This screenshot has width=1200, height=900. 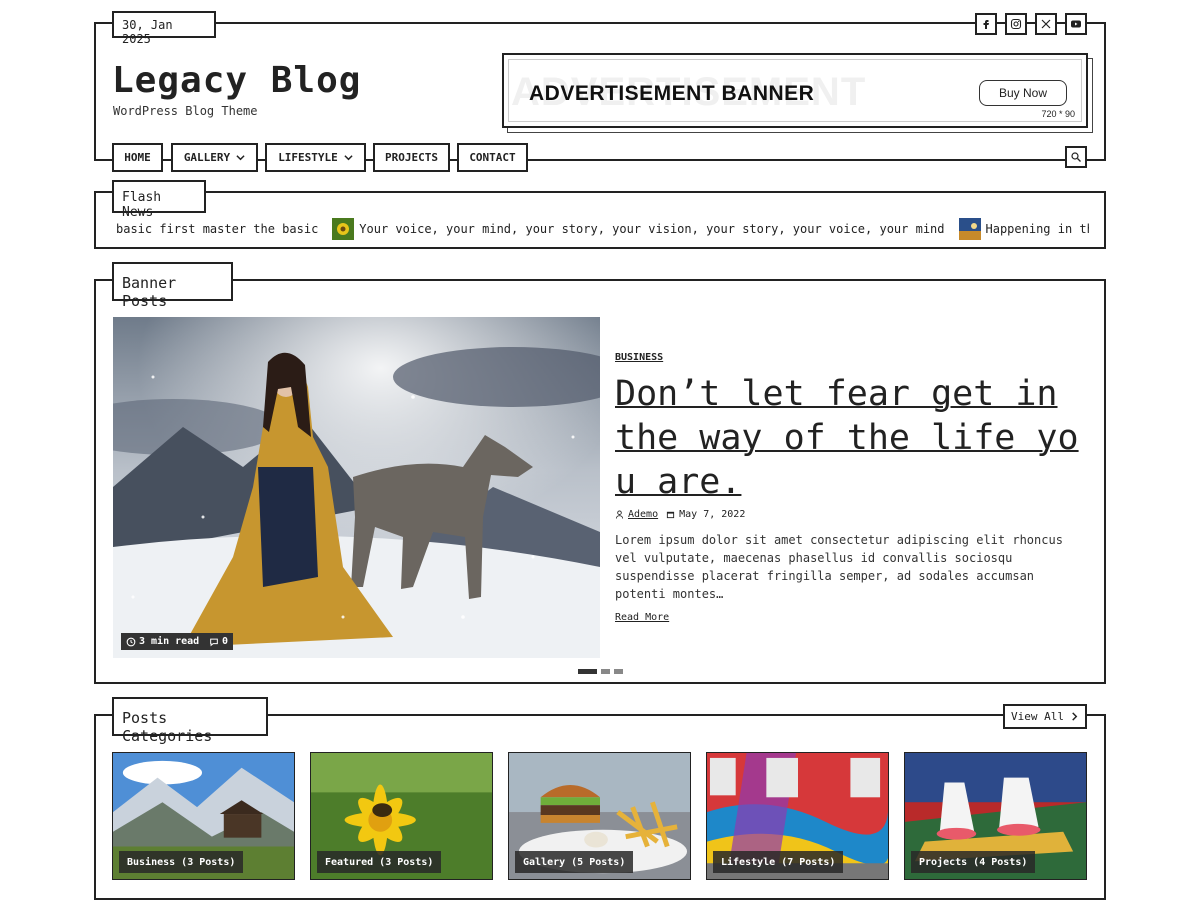 What do you see at coordinates (181, 862) in the screenshot?
I see `category-label: Business (3 Posts)` at bounding box center [181, 862].